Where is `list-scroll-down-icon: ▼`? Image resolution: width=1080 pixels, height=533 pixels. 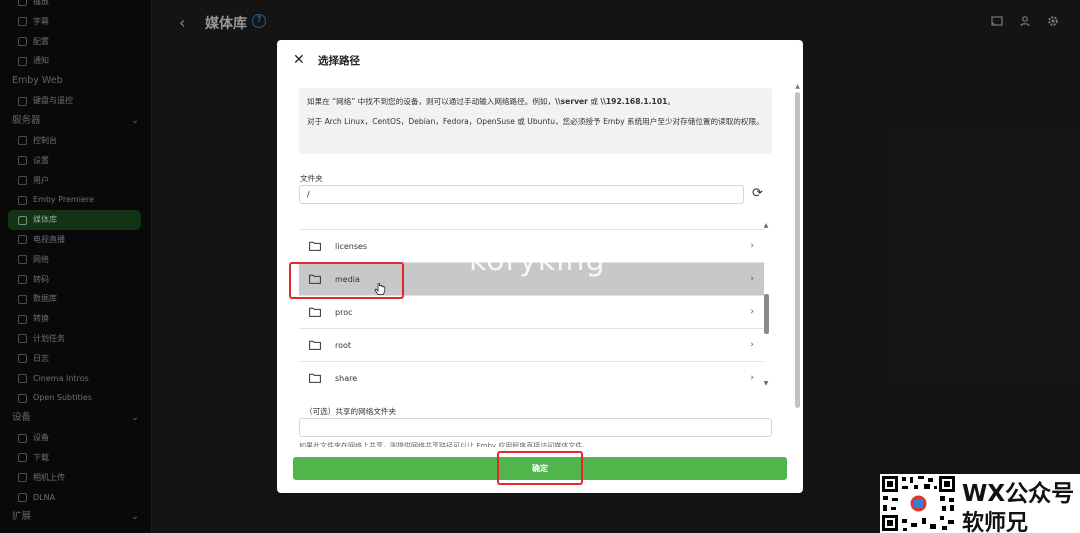 list-scroll-down-icon: ▼ is located at coordinates (766, 384).